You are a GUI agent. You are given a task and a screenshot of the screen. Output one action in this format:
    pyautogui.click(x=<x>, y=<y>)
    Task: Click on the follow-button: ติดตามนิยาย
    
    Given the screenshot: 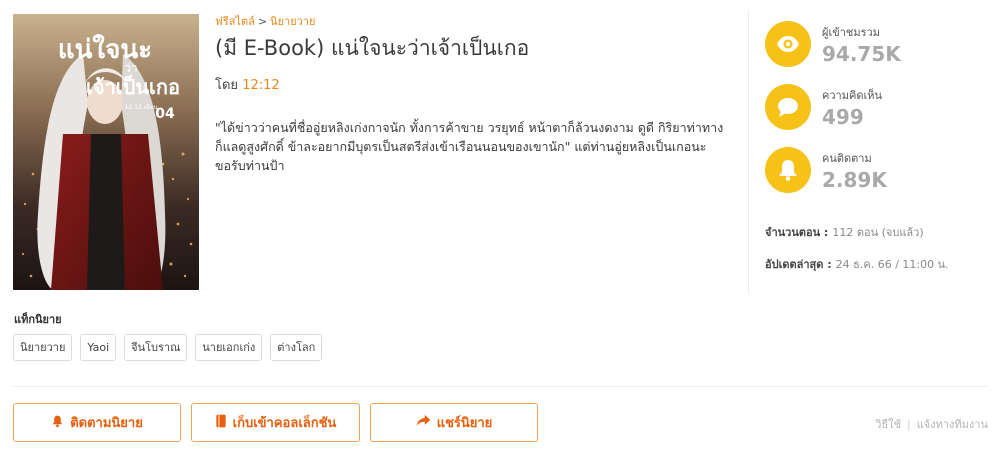 What is the action you would take?
    pyautogui.click(x=97, y=422)
    